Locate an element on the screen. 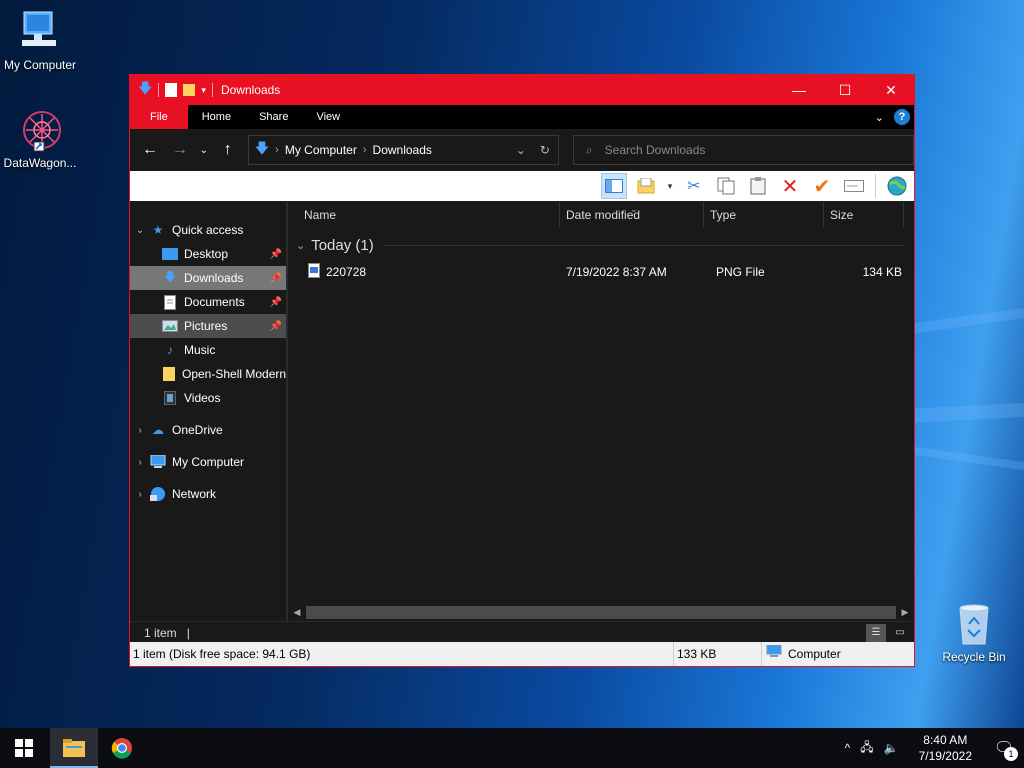 The image size is (1024, 768). large-icons-view-icon: ▭ is located at coordinates (900, 633).